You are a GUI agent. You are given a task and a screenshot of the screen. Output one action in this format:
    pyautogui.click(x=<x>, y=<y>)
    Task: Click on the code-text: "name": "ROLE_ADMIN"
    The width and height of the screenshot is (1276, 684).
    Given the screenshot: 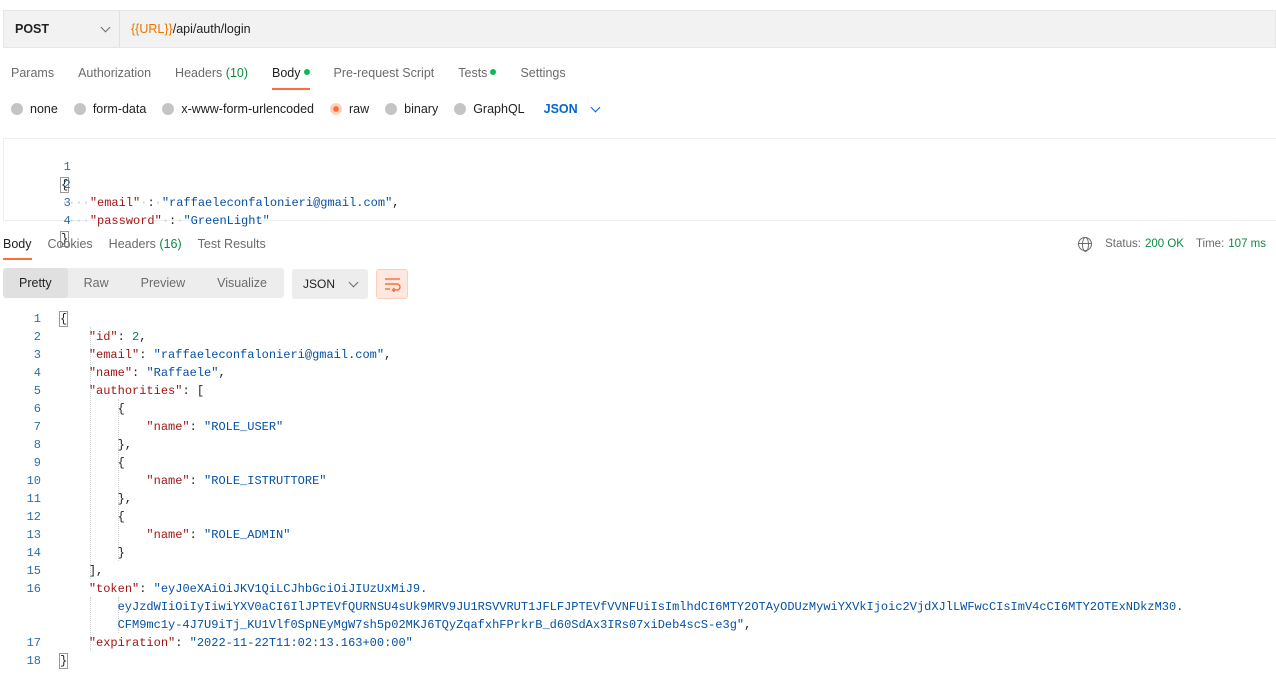 What is the action you would take?
    pyautogui.click(x=218, y=535)
    